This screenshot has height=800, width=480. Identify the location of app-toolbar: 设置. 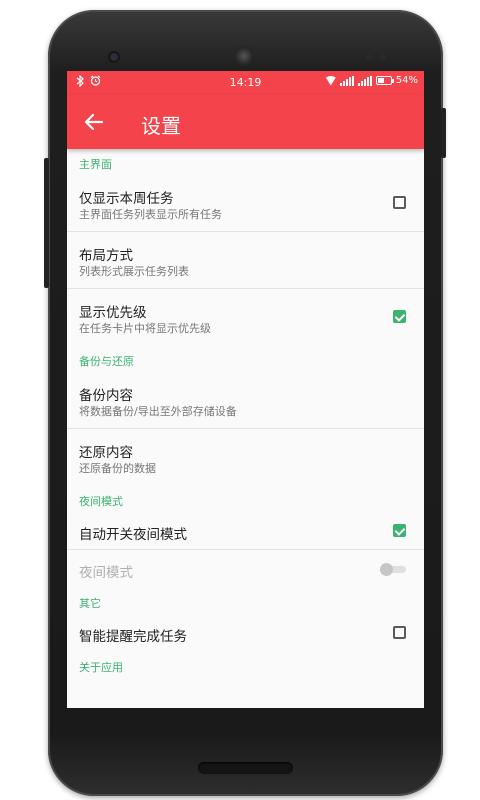
(245, 122).